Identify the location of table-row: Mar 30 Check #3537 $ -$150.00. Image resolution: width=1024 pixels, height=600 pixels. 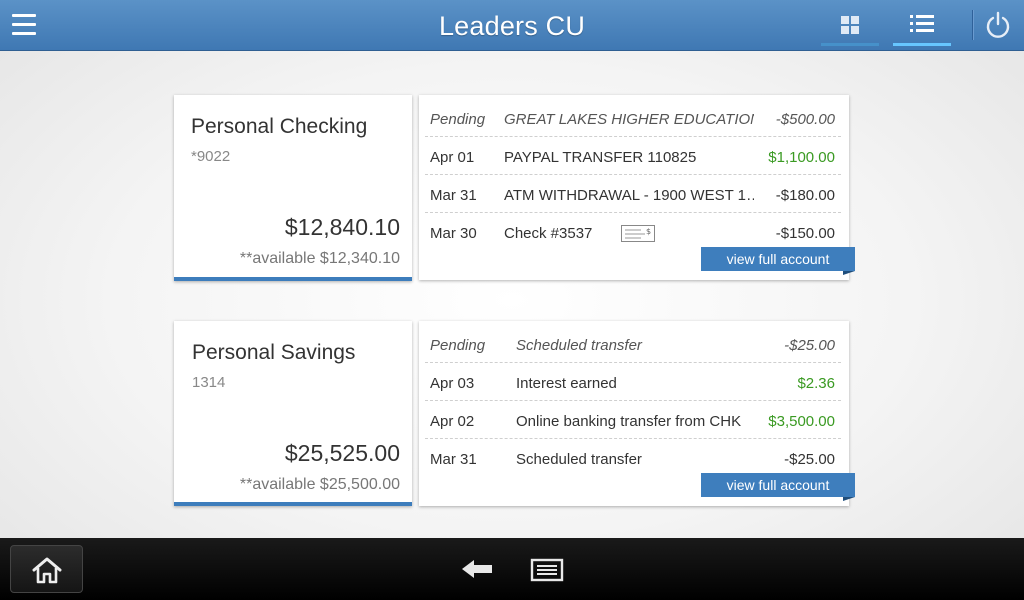
(633, 232).